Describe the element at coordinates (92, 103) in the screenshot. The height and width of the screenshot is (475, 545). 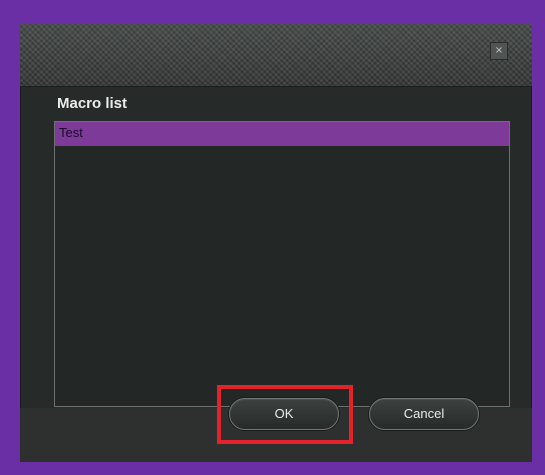
I see `list-title: Macro list` at that location.